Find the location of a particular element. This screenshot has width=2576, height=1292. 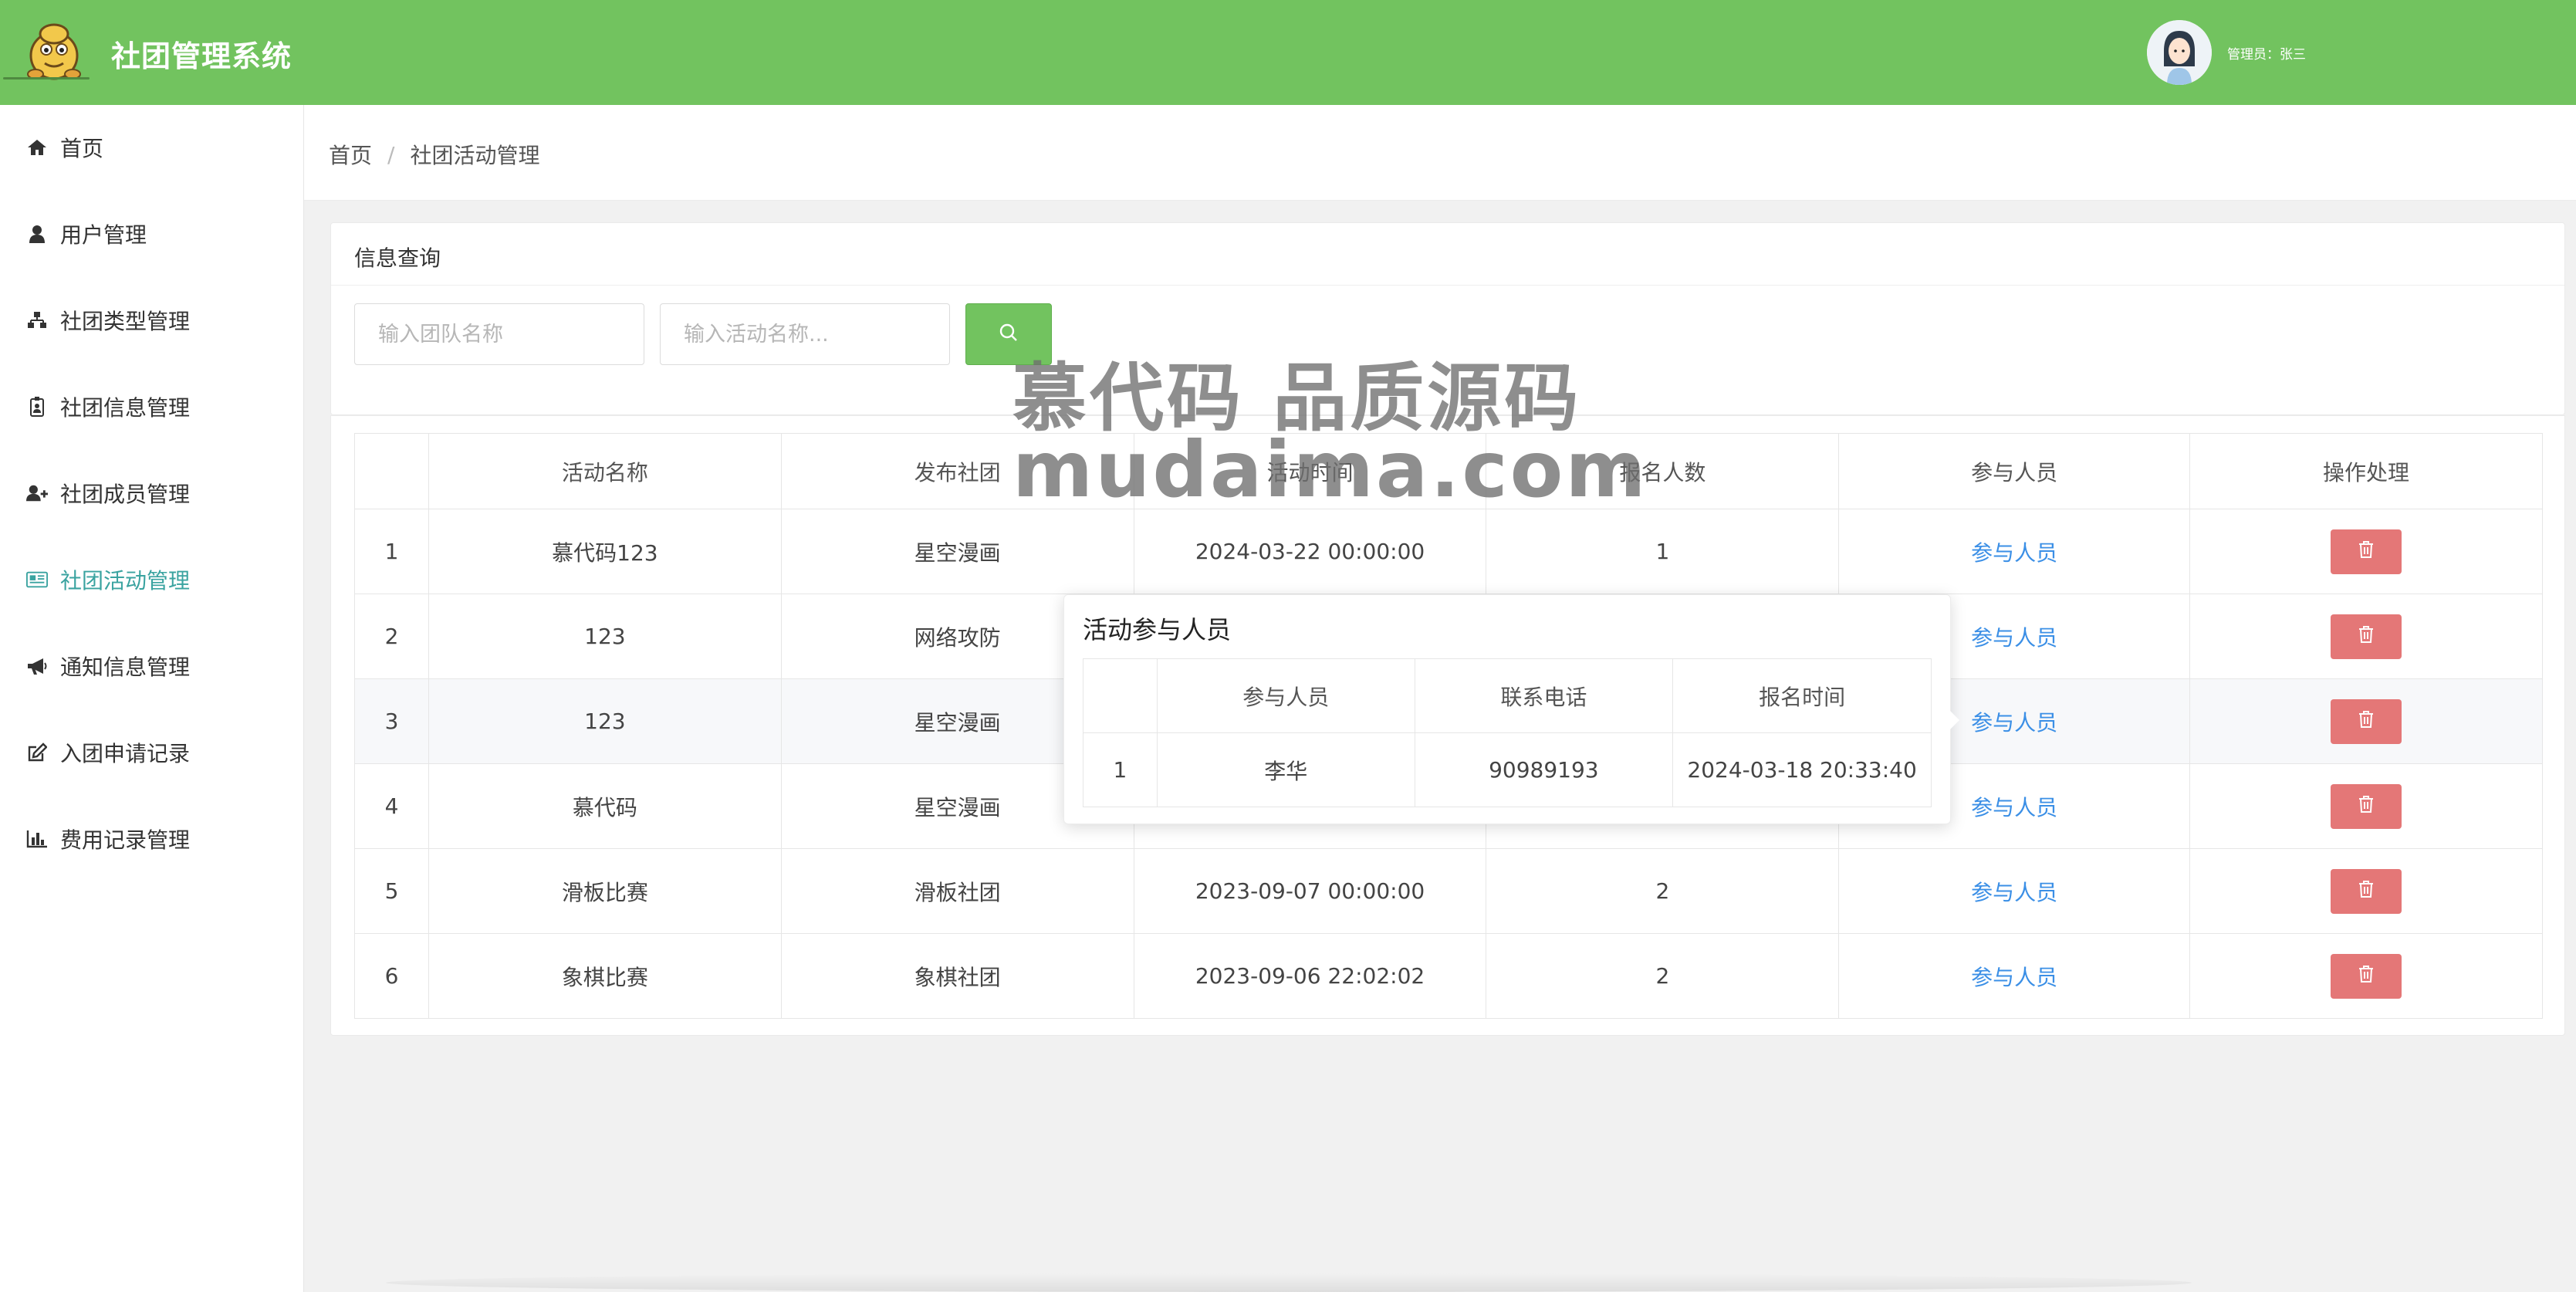

activity-time: 2023-09-07 00:00:00 is located at coordinates (1310, 891).